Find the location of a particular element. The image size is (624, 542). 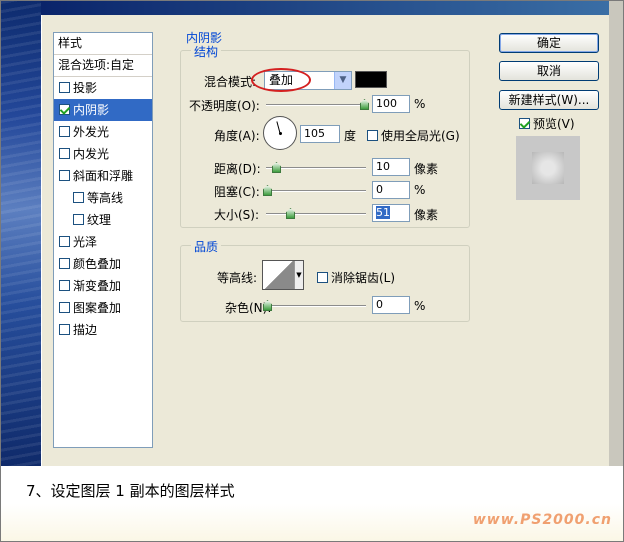

style-item: 斜面和浮雕 is located at coordinates (103, 176).